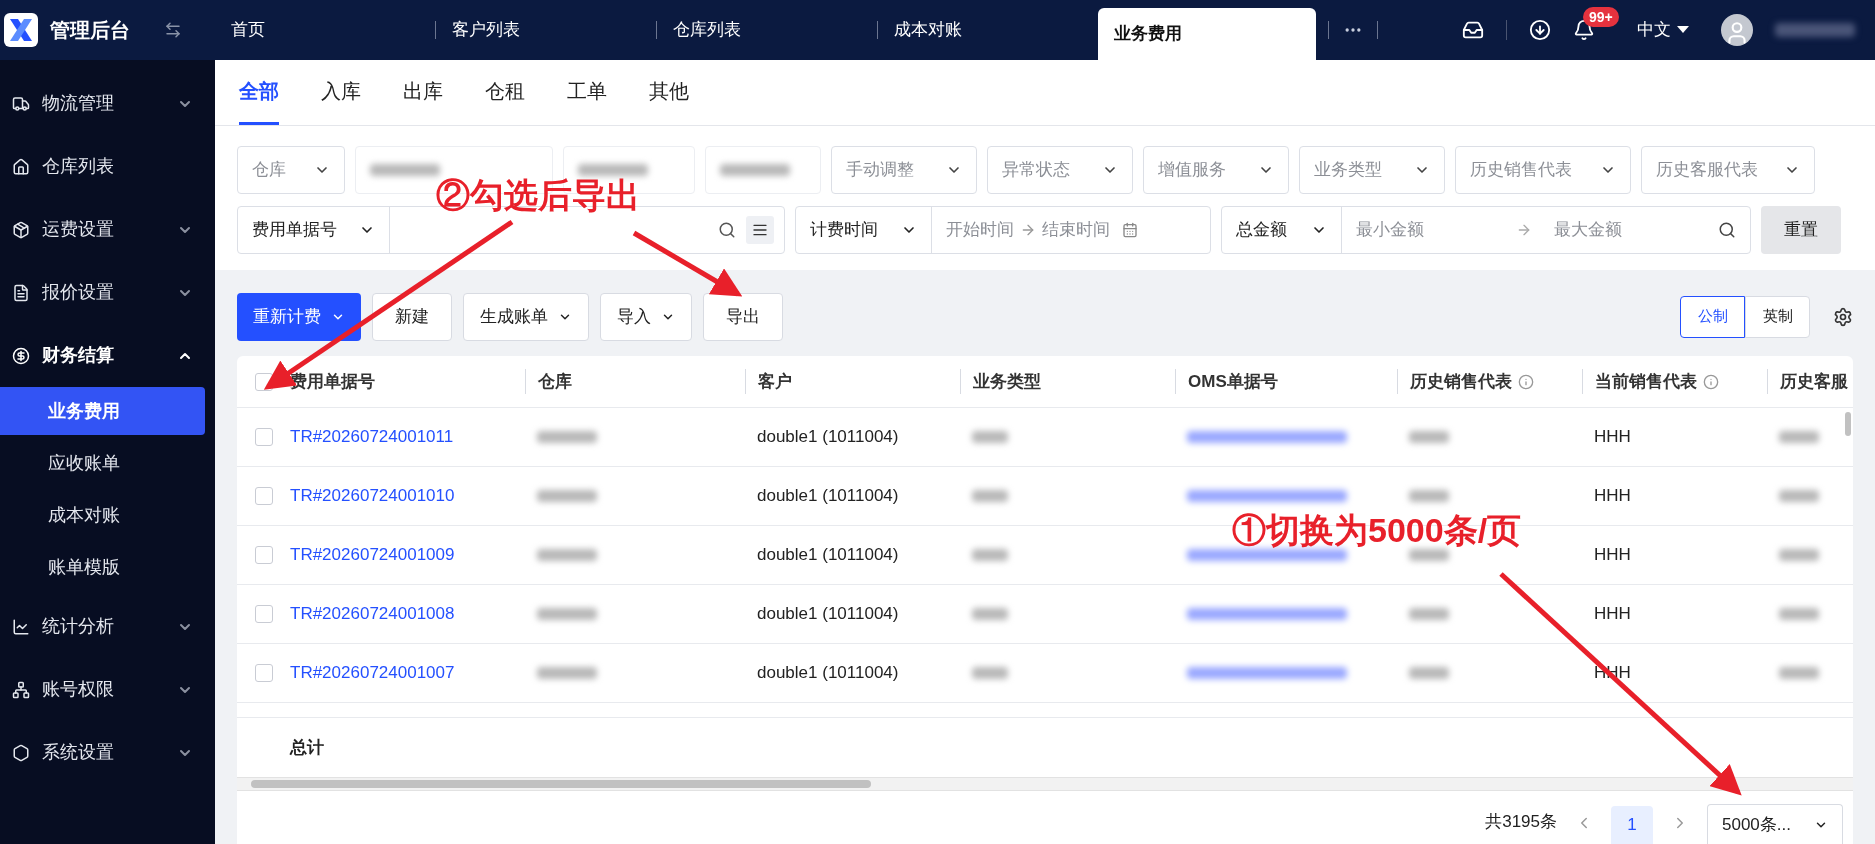 The width and height of the screenshot is (1875, 844). I want to click on category-tab: 仓租, so click(505, 92).